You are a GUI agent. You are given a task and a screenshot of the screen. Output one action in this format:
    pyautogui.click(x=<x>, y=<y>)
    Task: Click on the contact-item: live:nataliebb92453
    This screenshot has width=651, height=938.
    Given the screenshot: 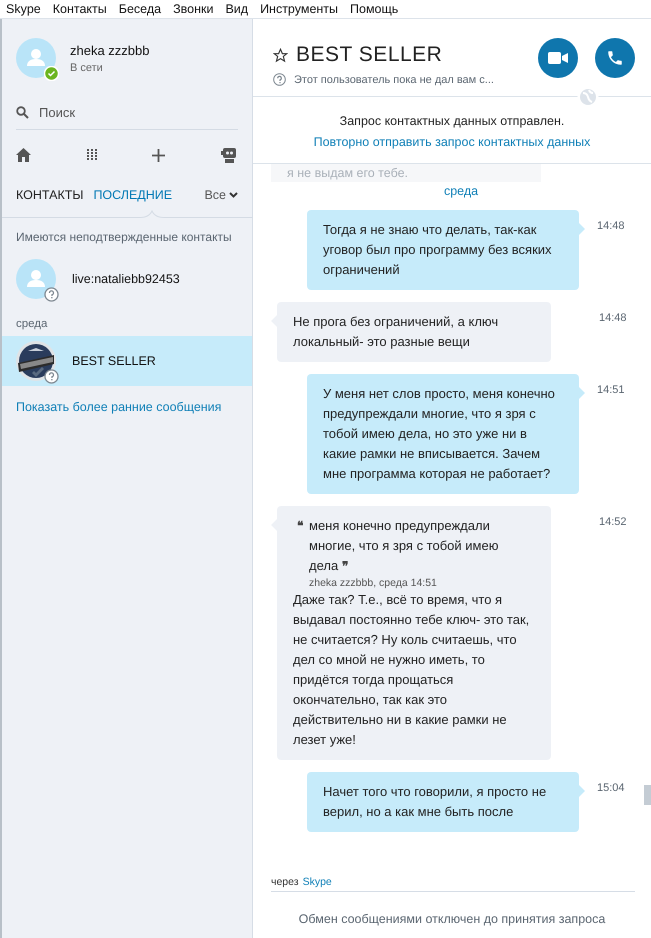 What is the action you would take?
    pyautogui.click(x=127, y=279)
    